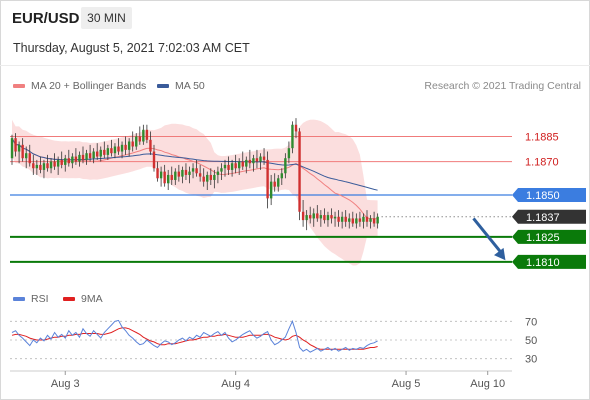 The image size is (590, 400). I want to click on x-tick-label: Aug 5, so click(406, 384).